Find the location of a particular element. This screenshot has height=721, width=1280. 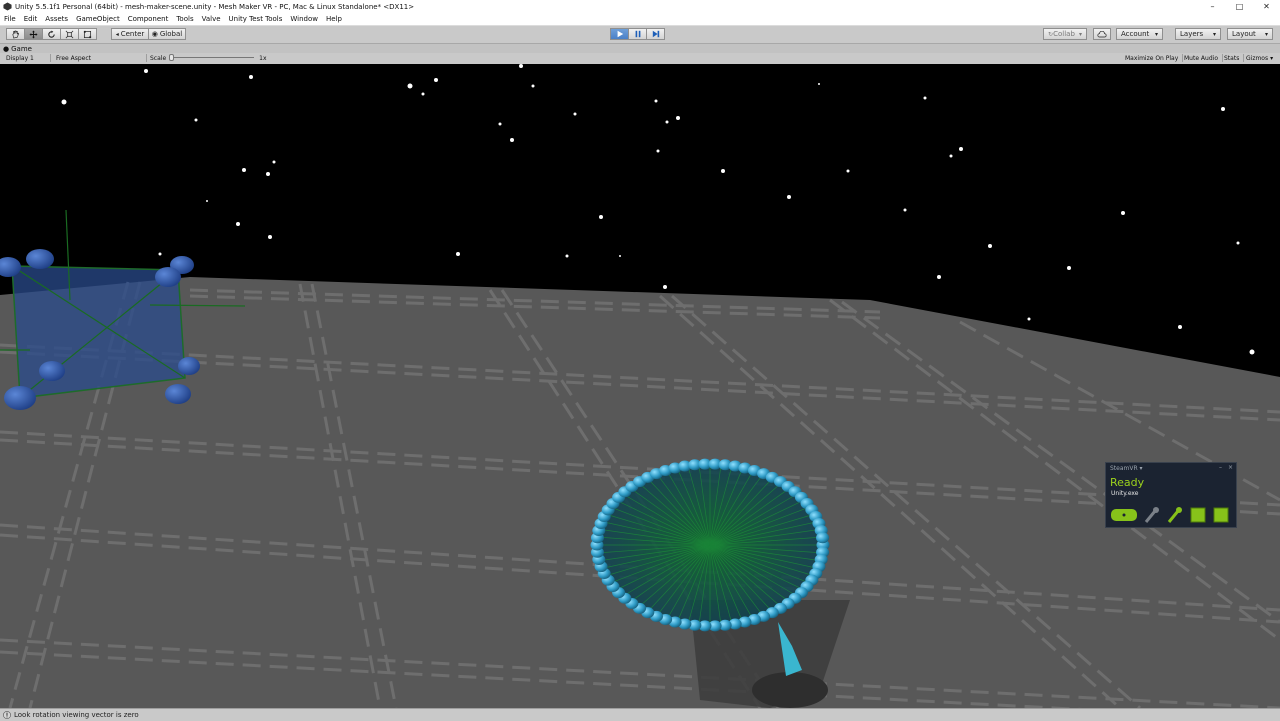

scale-icon is located at coordinates (69, 34).